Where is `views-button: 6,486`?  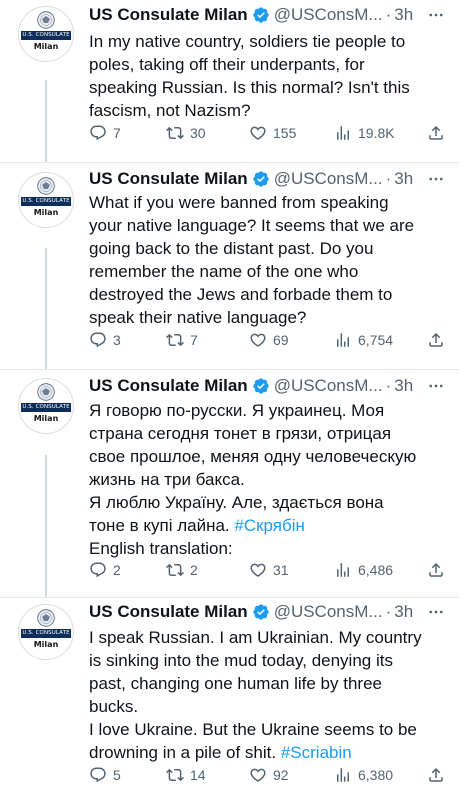 views-button: 6,486 is located at coordinates (363, 570).